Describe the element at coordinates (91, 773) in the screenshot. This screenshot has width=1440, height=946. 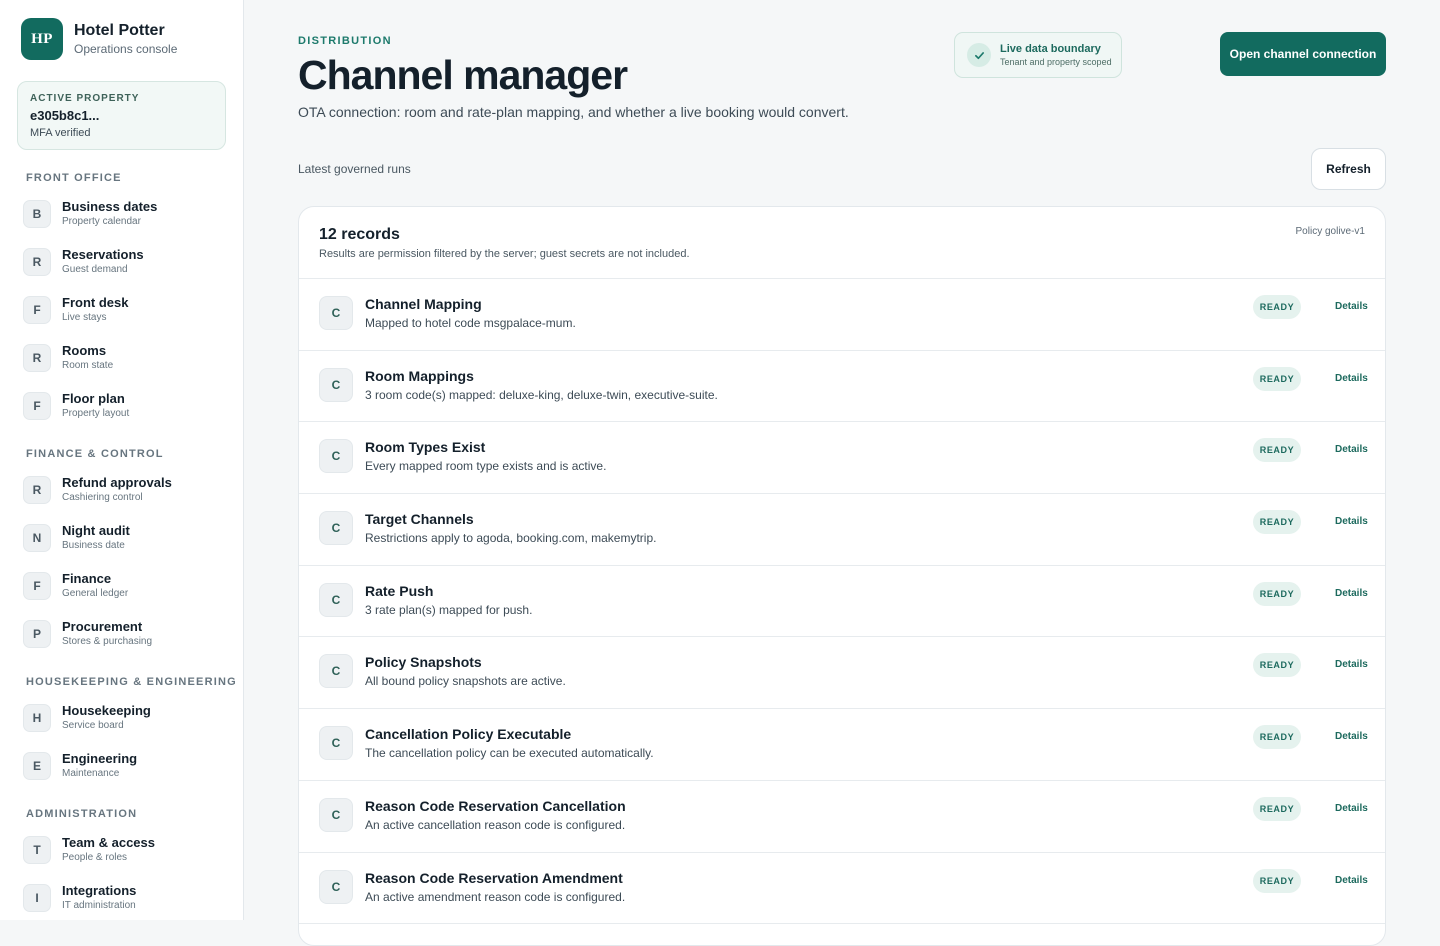
I see `nav-sublabel: Maintenance` at that location.